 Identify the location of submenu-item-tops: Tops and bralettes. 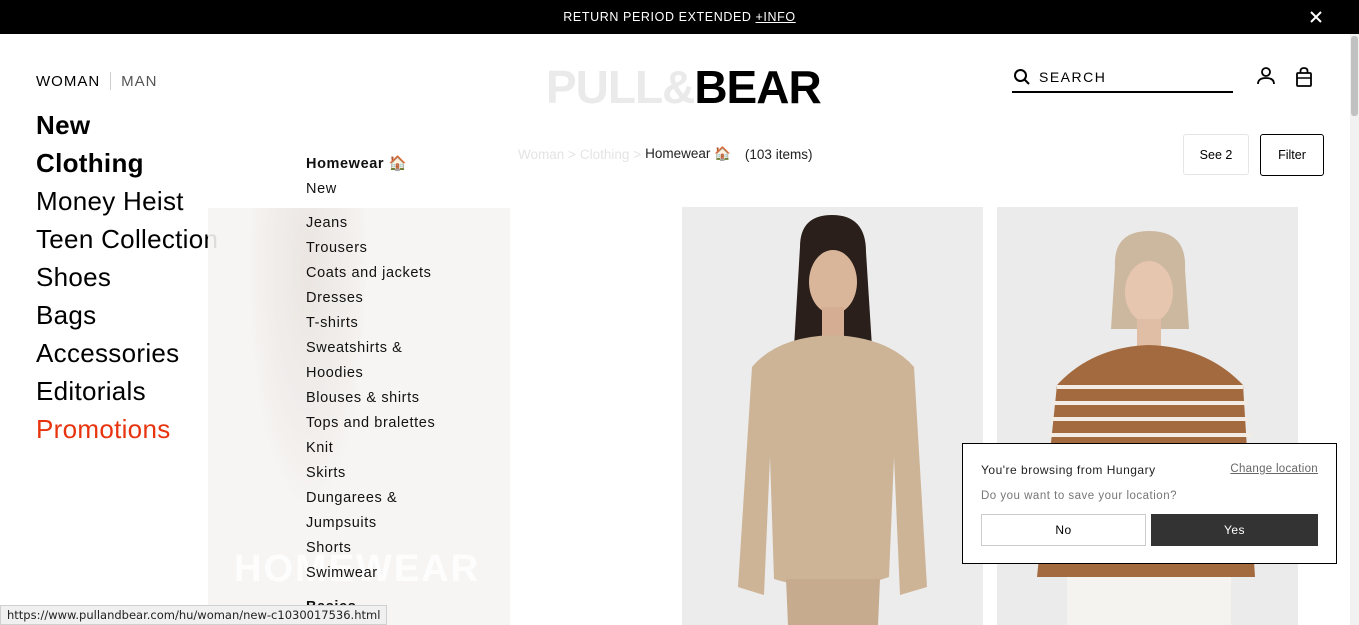
(370, 423).